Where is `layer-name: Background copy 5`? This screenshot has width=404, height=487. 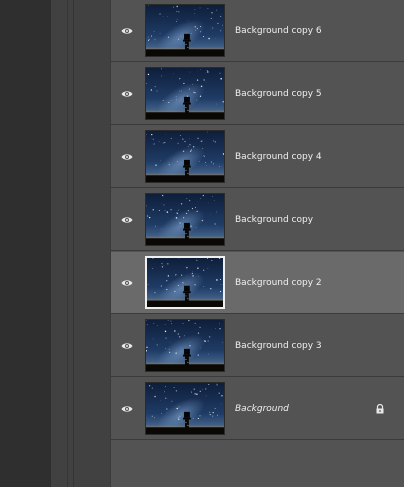 layer-name: Background copy 5 is located at coordinates (278, 94).